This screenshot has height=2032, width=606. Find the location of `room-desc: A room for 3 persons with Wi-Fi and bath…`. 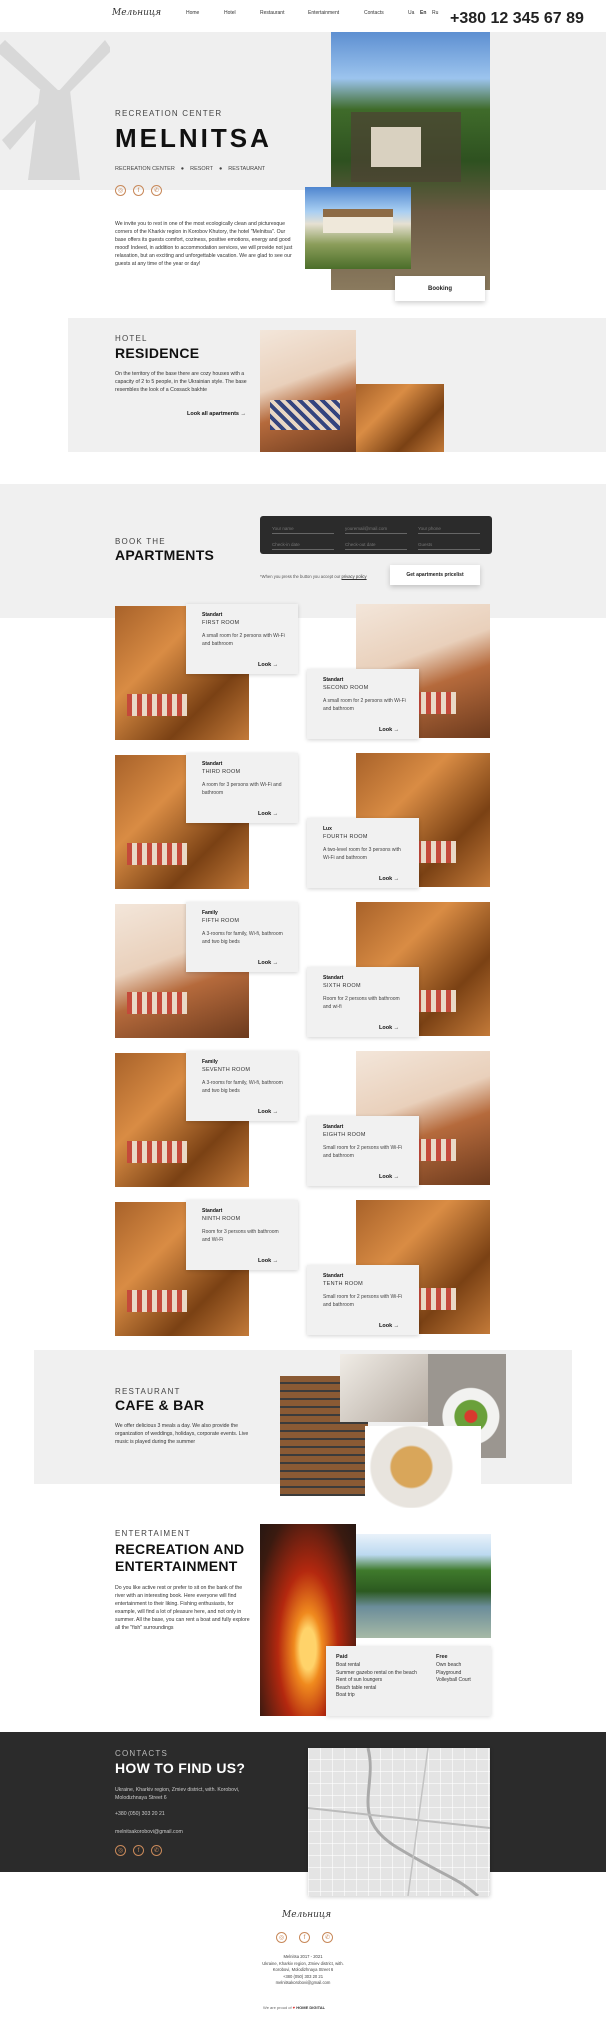

room-desc: A room for 3 persons with Wi-Fi and bath… is located at coordinates (242, 789).